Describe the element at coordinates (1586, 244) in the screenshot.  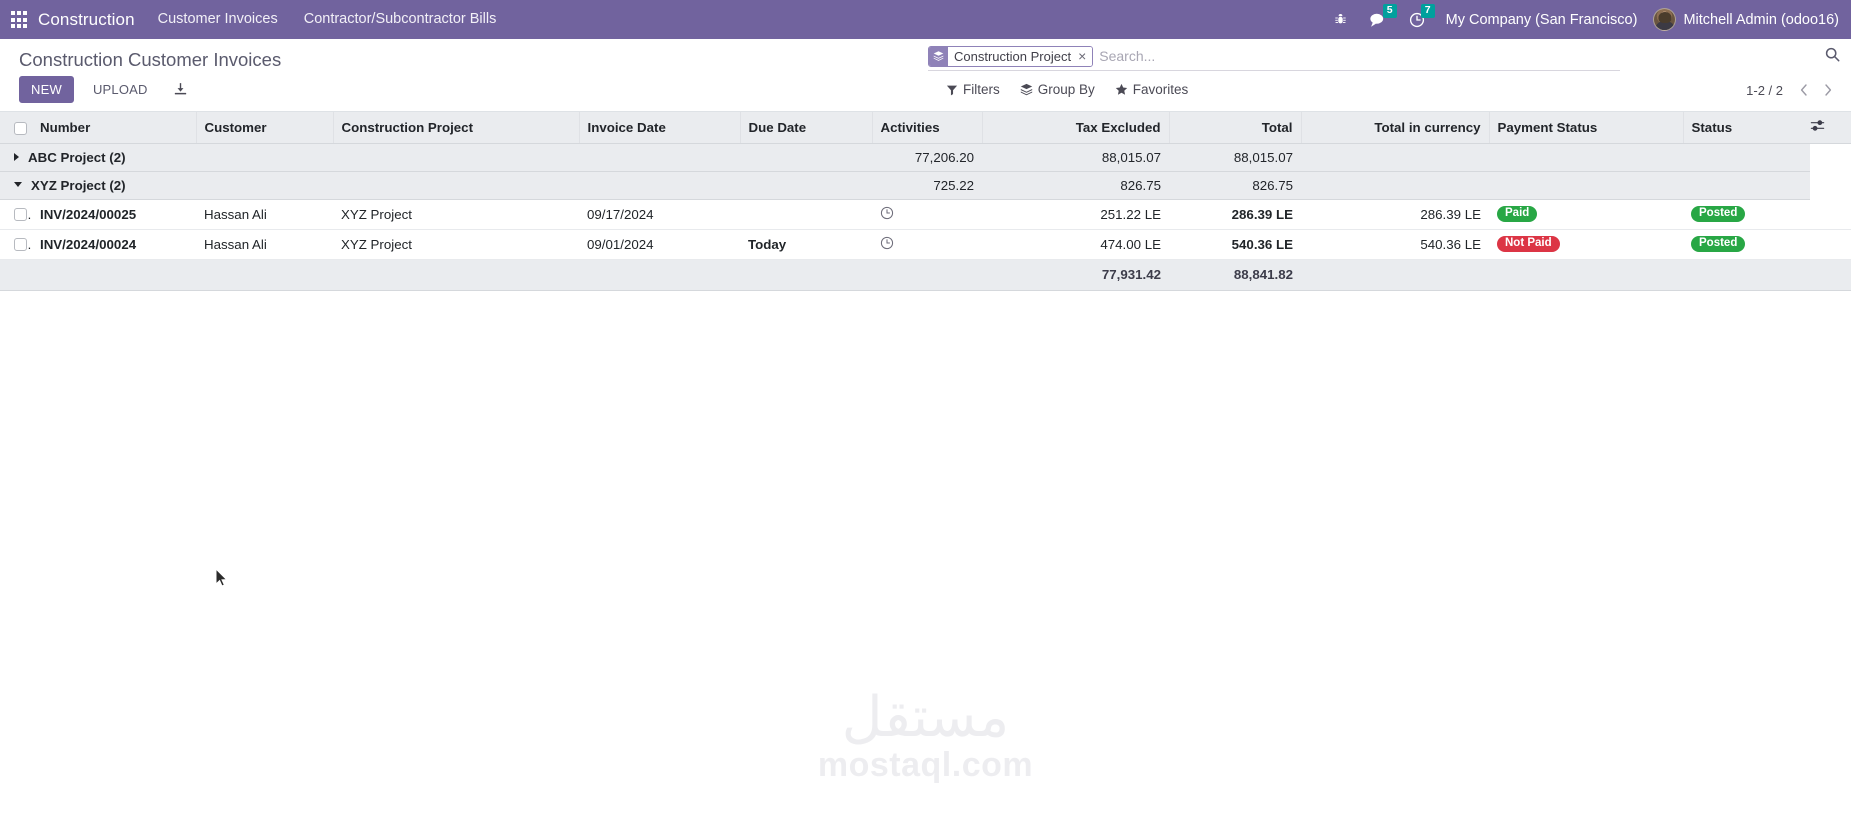
I see `cell-payment-status: Not Paid` at that location.